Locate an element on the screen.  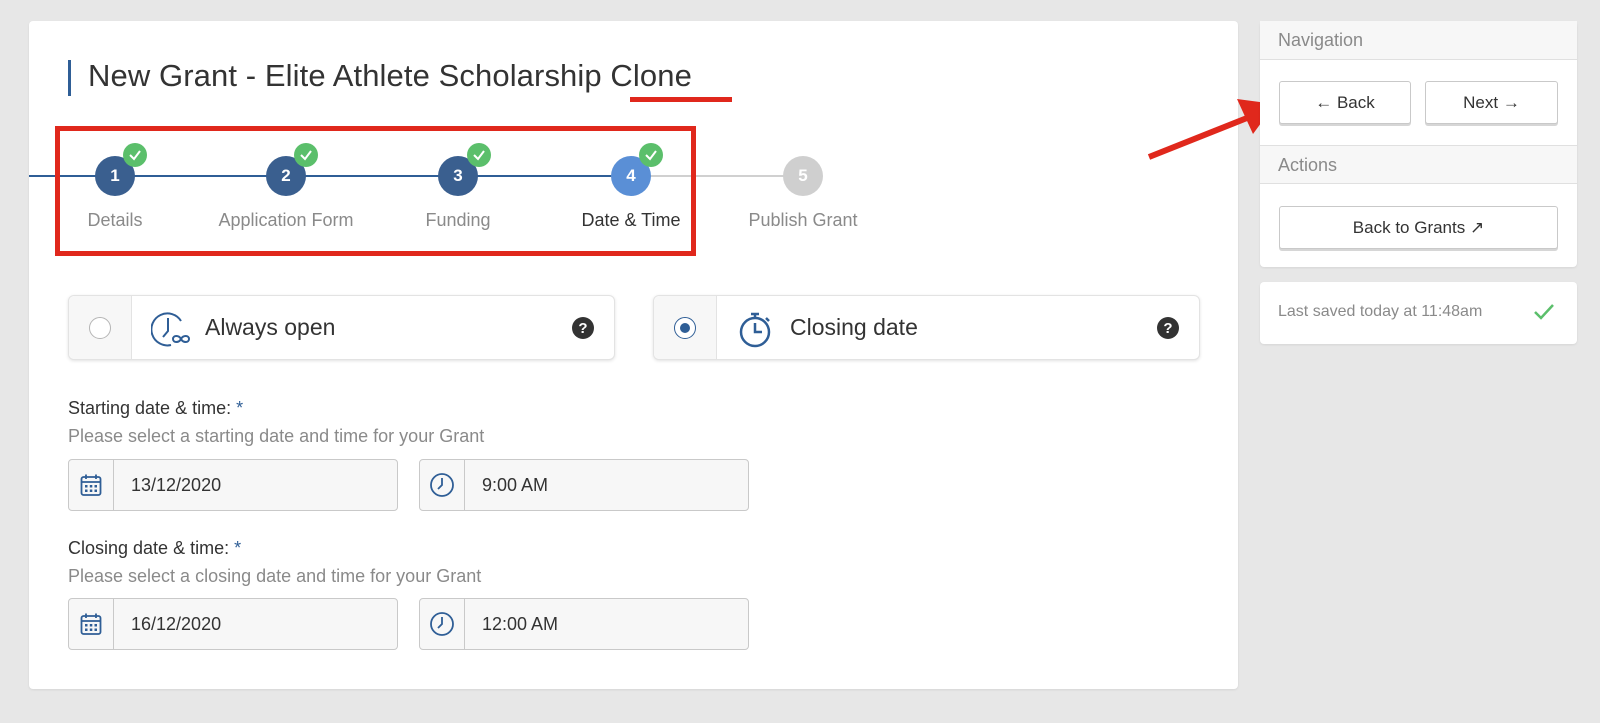
save-status-panel: Last saved today at 11:48am is located at coordinates (1418, 313).